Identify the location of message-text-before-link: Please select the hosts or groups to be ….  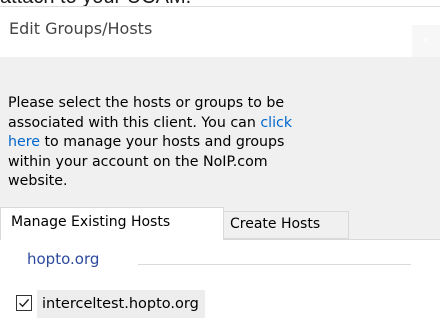
(146, 113).